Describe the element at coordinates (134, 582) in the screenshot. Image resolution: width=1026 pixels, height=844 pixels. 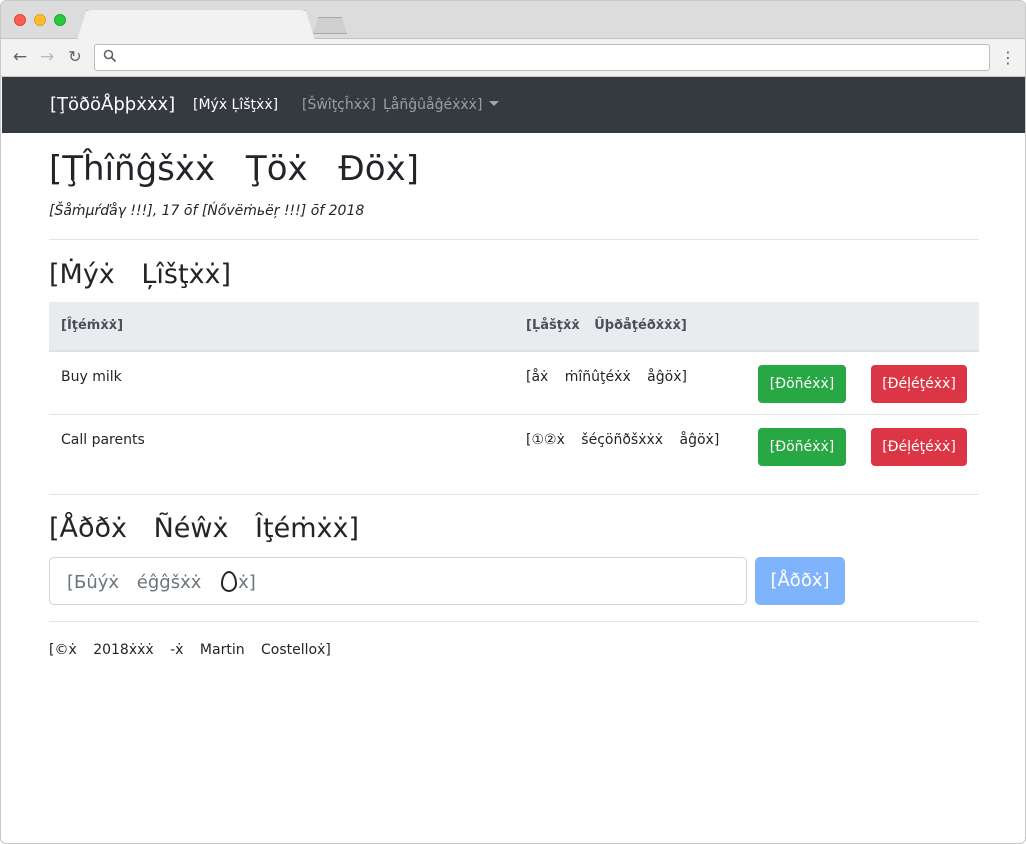
I see `placeholder-text-start: [Бûýẋ éĝĝšẋẋ` at that location.